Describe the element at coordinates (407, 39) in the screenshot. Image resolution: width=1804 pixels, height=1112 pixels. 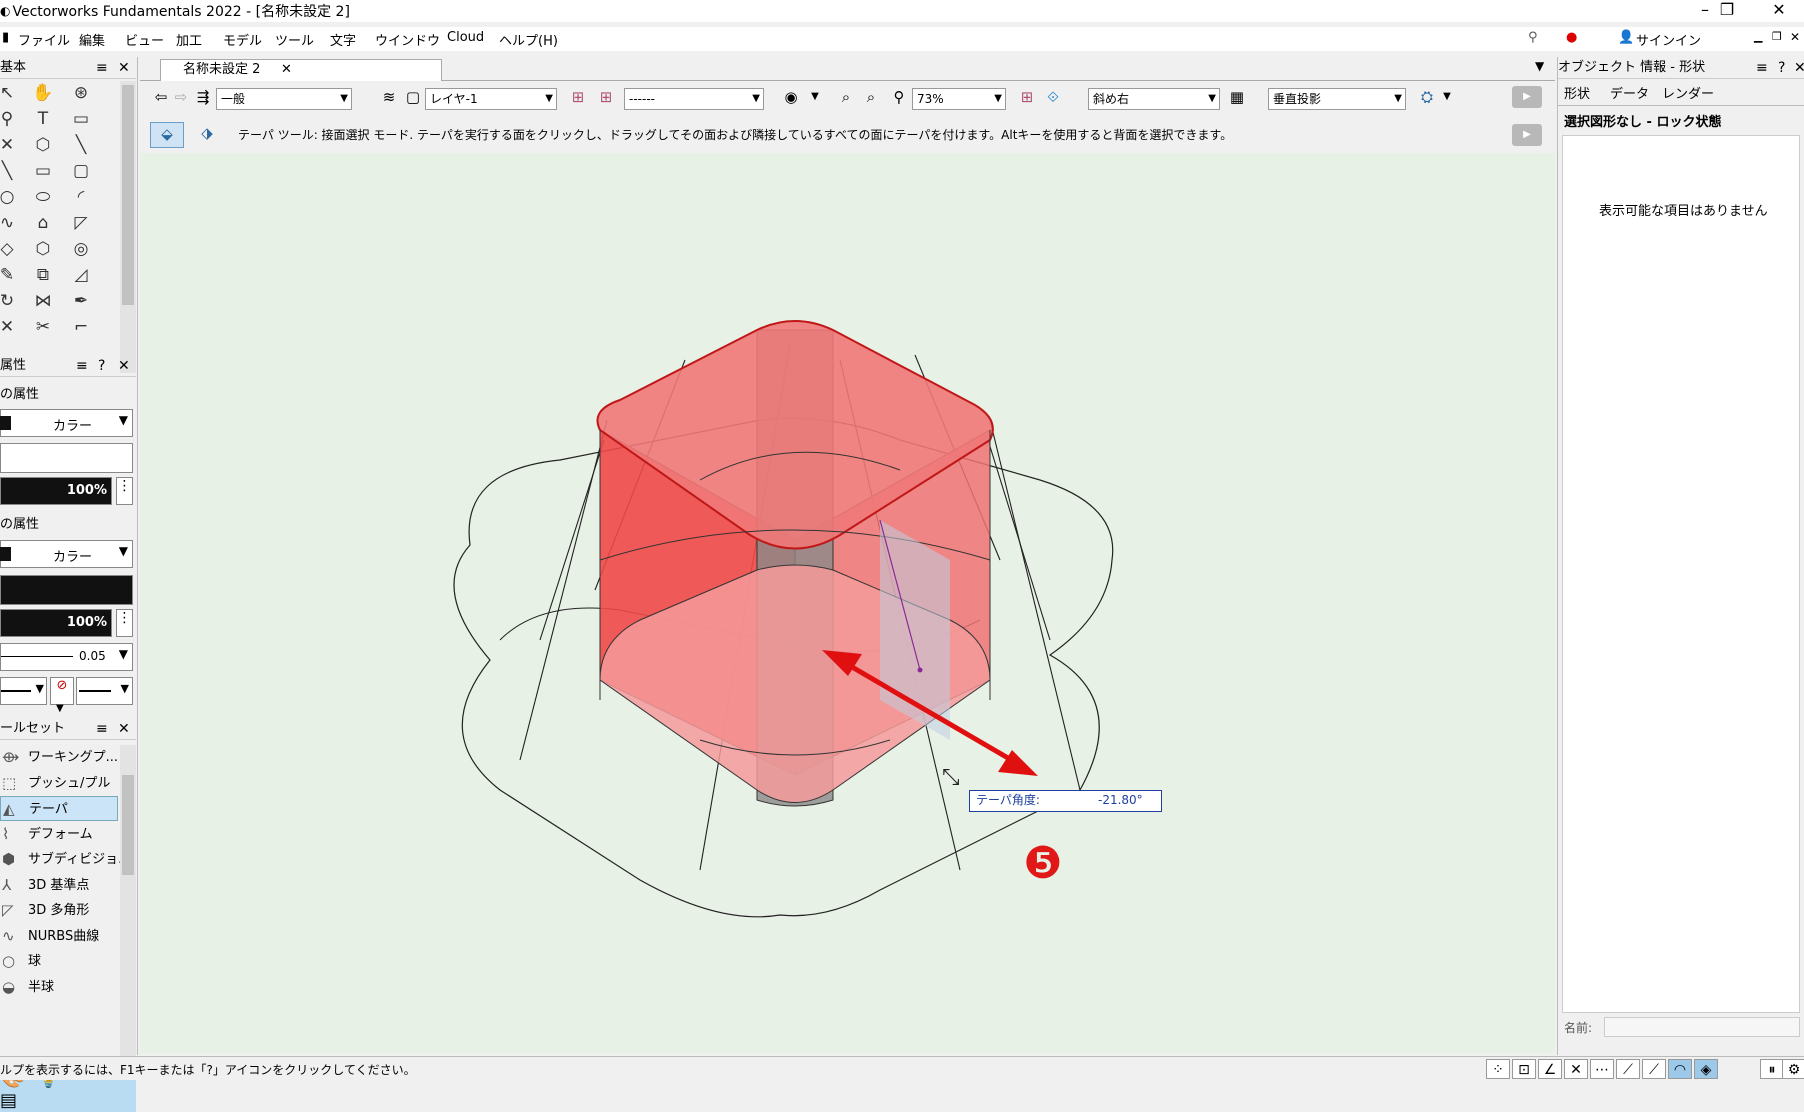
I see `menu-window: ウインドウ` at that location.